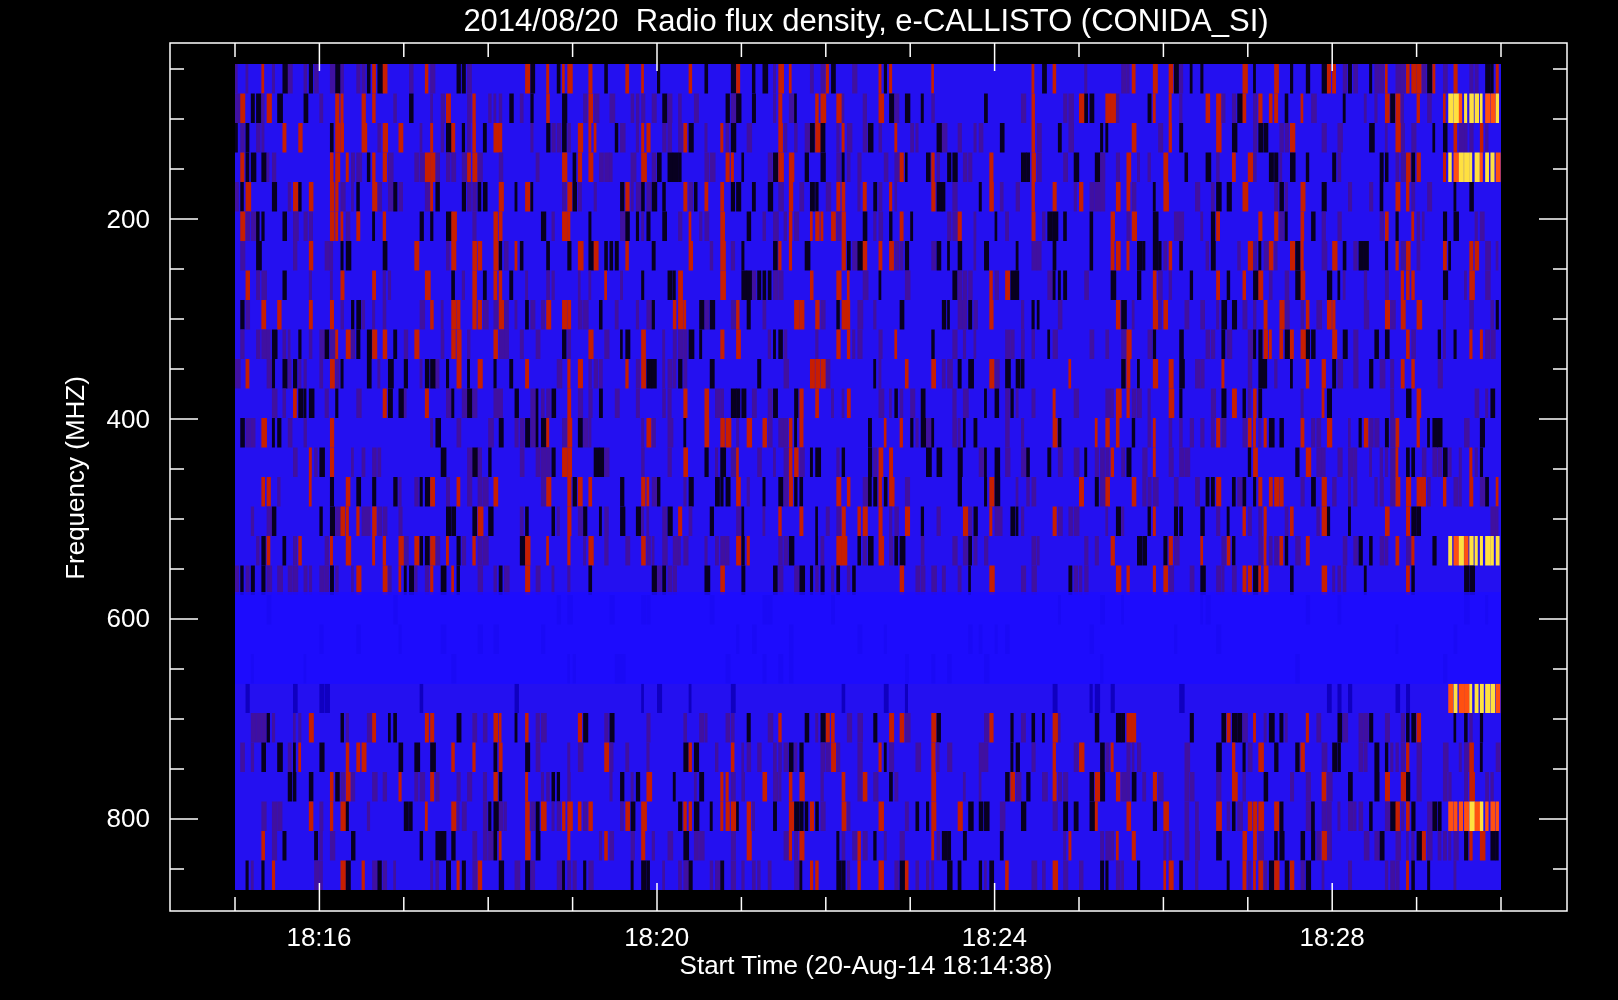 This screenshot has width=1618, height=1000. What do you see at coordinates (128, 818) in the screenshot?
I see `y-tick-label: 800` at bounding box center [128, 818].